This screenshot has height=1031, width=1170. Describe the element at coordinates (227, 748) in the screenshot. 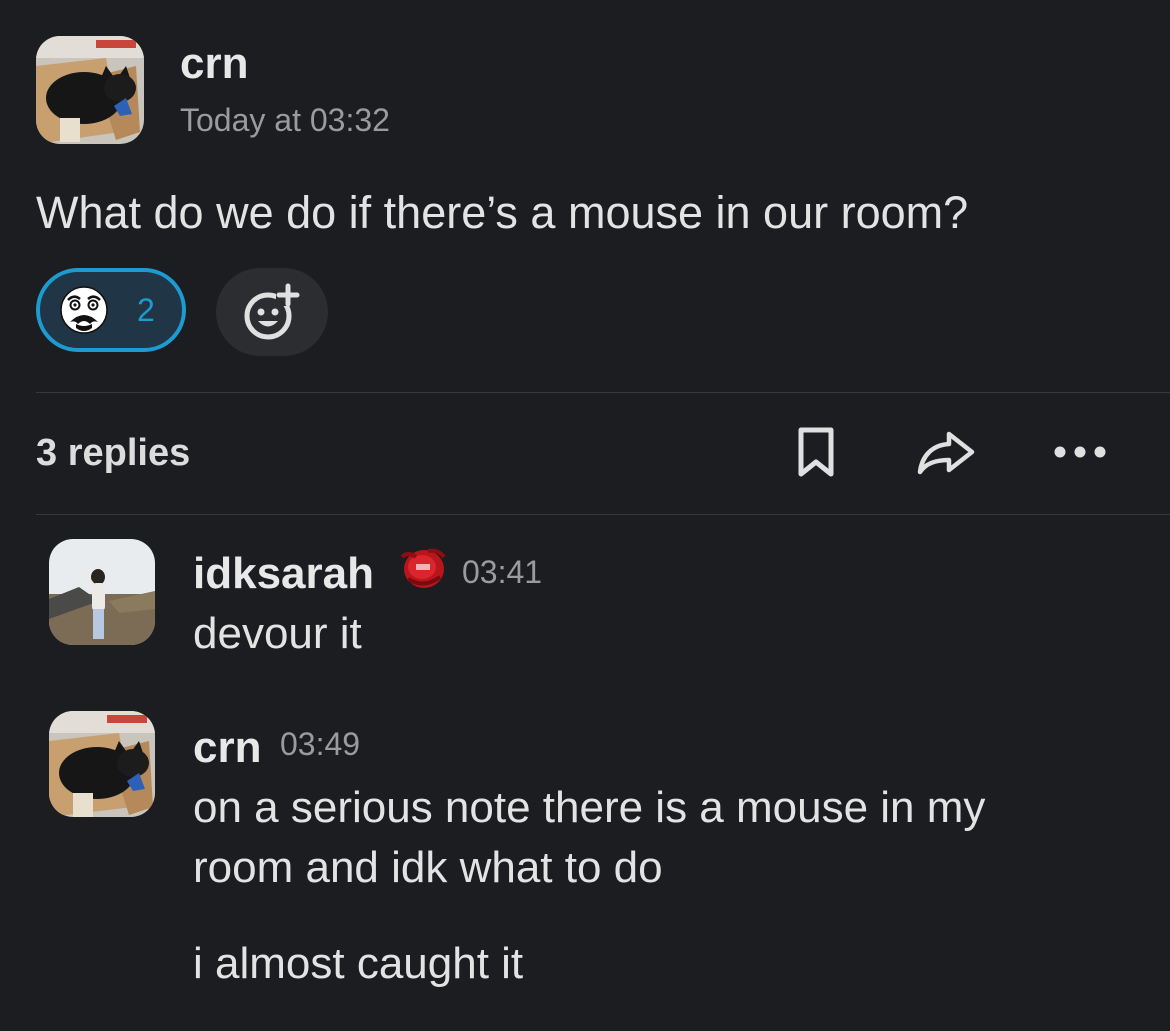

I see `reply-author: crn` at that location.